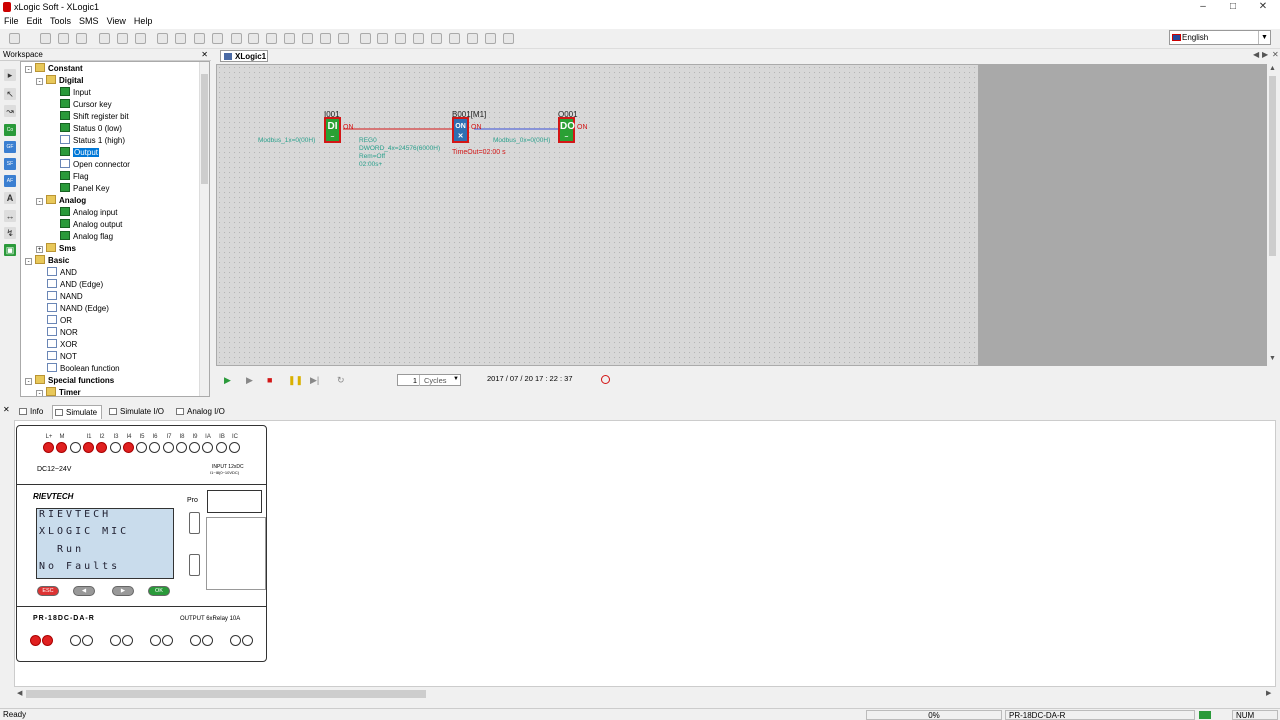 The image size is (1280, 720). What do you see at coordinates (203, 412) in the screenshot?
I see `tab-analog-io: Analog I/O` at bounding box center [203, 412].